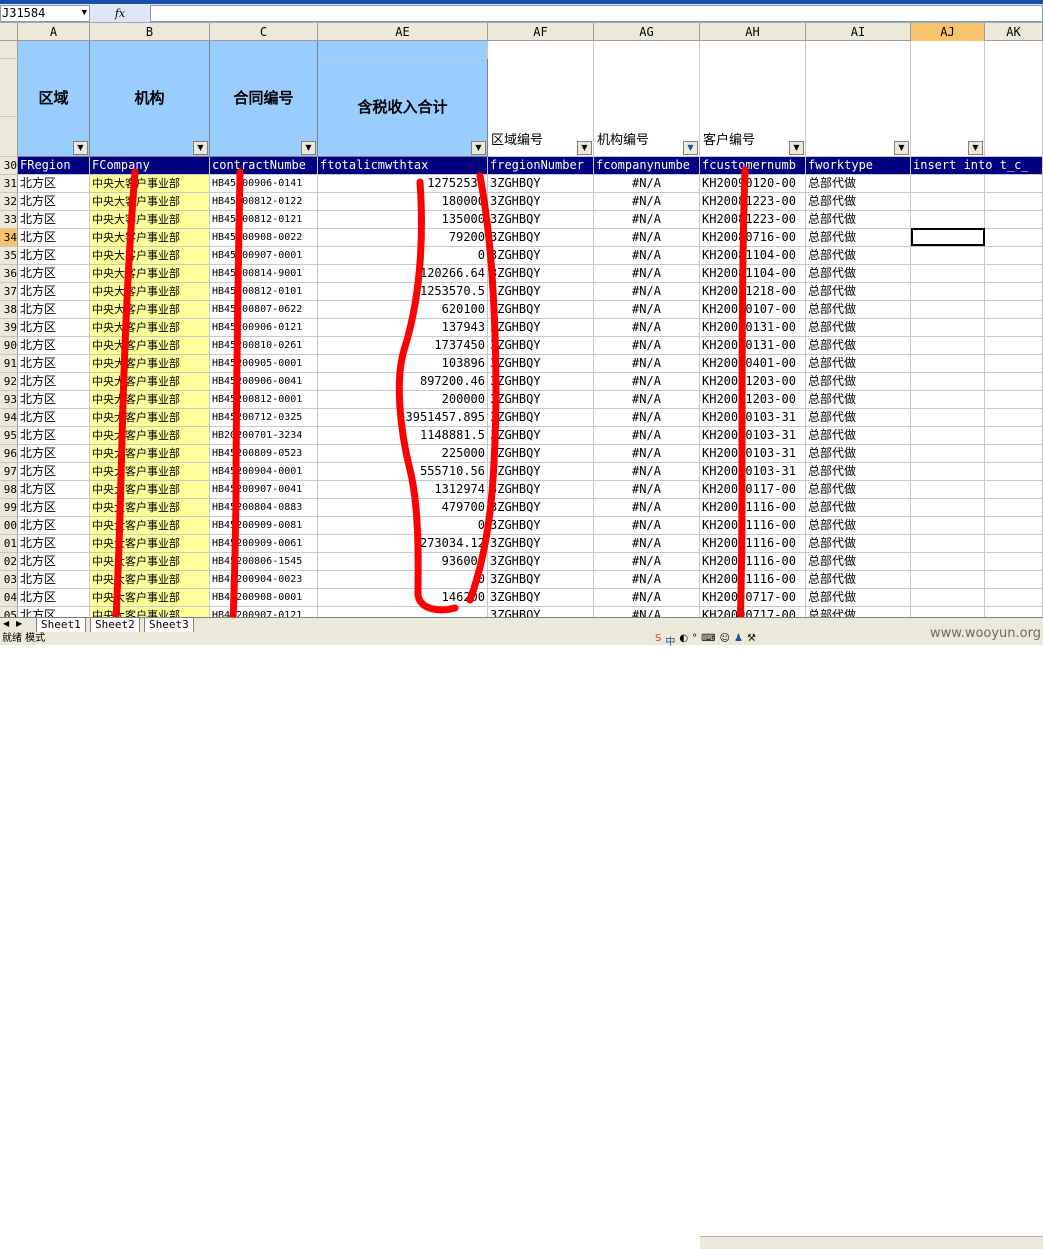 This screenshot has width=1043, height=1249. Describe the element at coordinates (264, 436) in the screenshot. I see `table-cell-c: HB20200701-3234` at that location.